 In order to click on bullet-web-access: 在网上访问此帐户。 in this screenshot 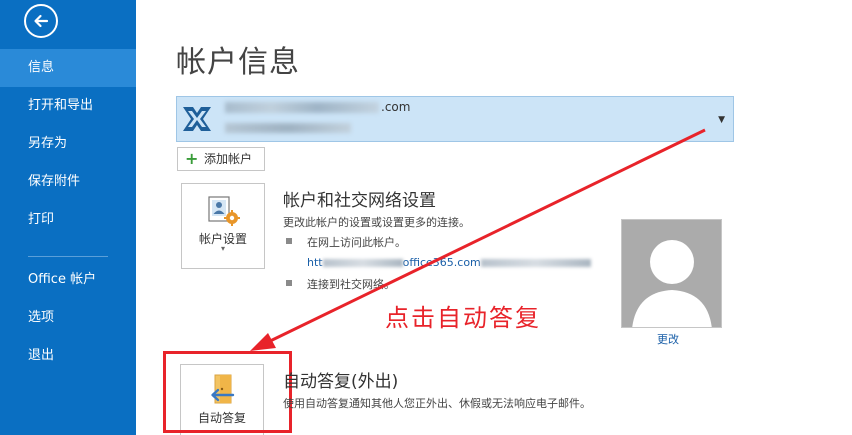, I will do `click(356, 242)`.